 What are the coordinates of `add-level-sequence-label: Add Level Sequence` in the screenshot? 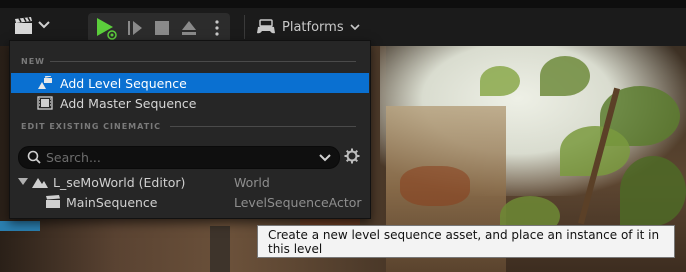 It's located at (123, 83).